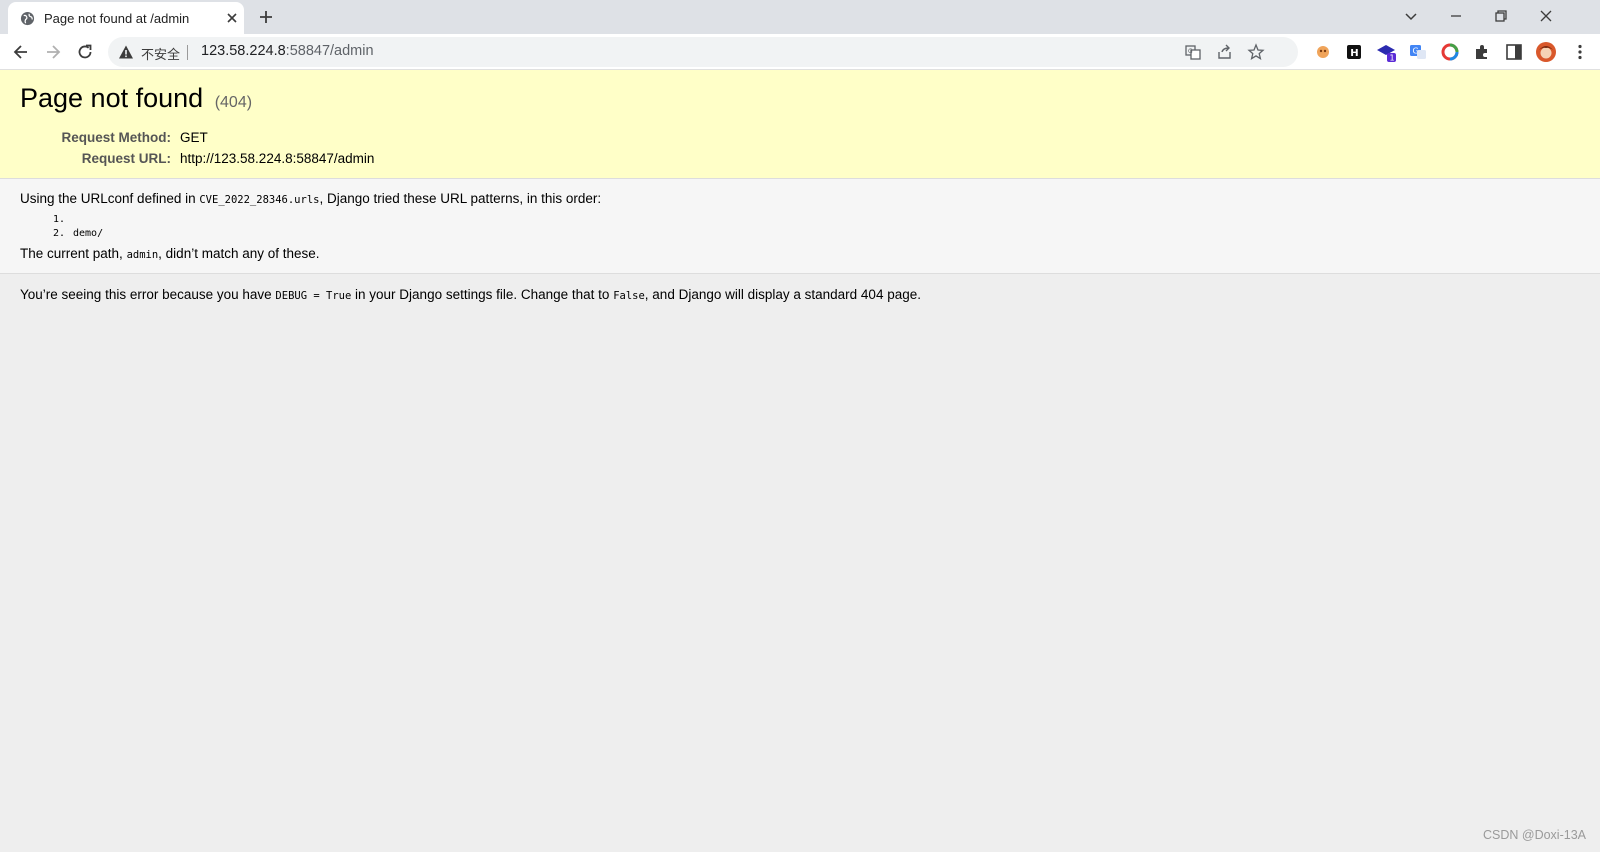 This screenshot has height=852, width=1600. What do you see at coordinates (126, 52) in the screenshot?
I see `warning-icon` at bounding box center [126, 52].